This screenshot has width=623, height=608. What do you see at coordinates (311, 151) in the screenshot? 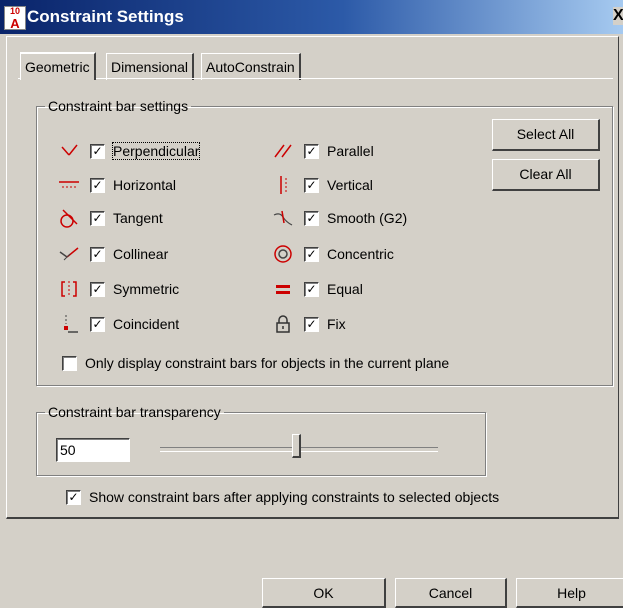
I see `parallel-checkbox: ✓` at bounding box center [311, 151].